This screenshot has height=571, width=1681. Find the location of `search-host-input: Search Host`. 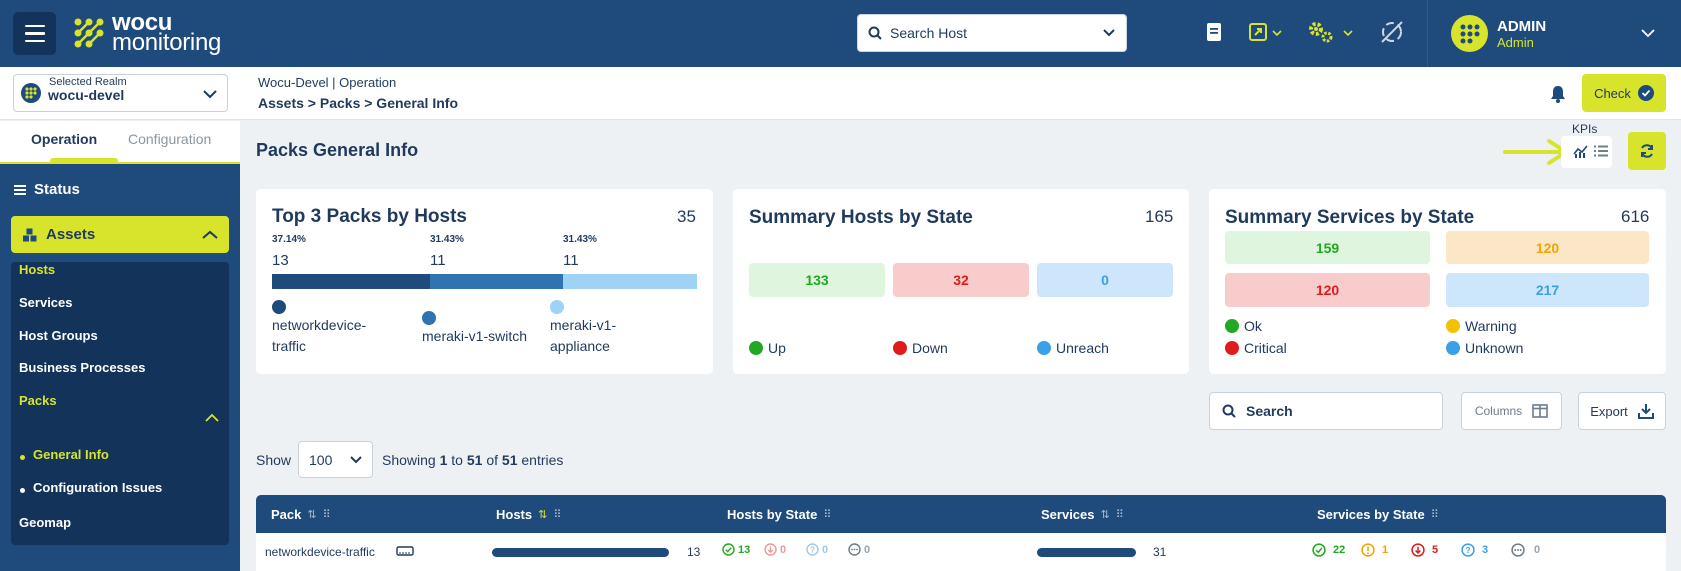

search-host-input: Search Host is located at coordinates (992, 33).